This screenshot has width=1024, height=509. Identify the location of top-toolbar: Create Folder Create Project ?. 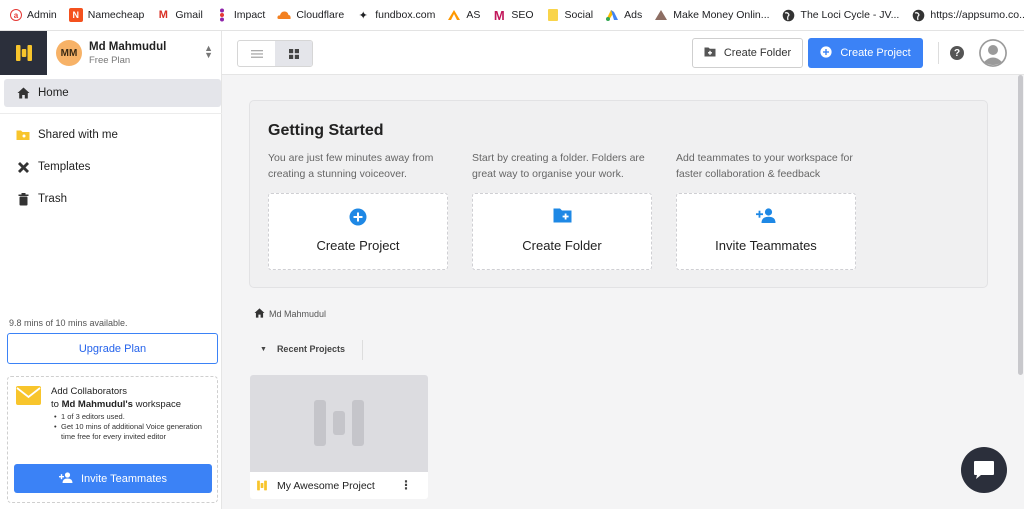
(623, 53).